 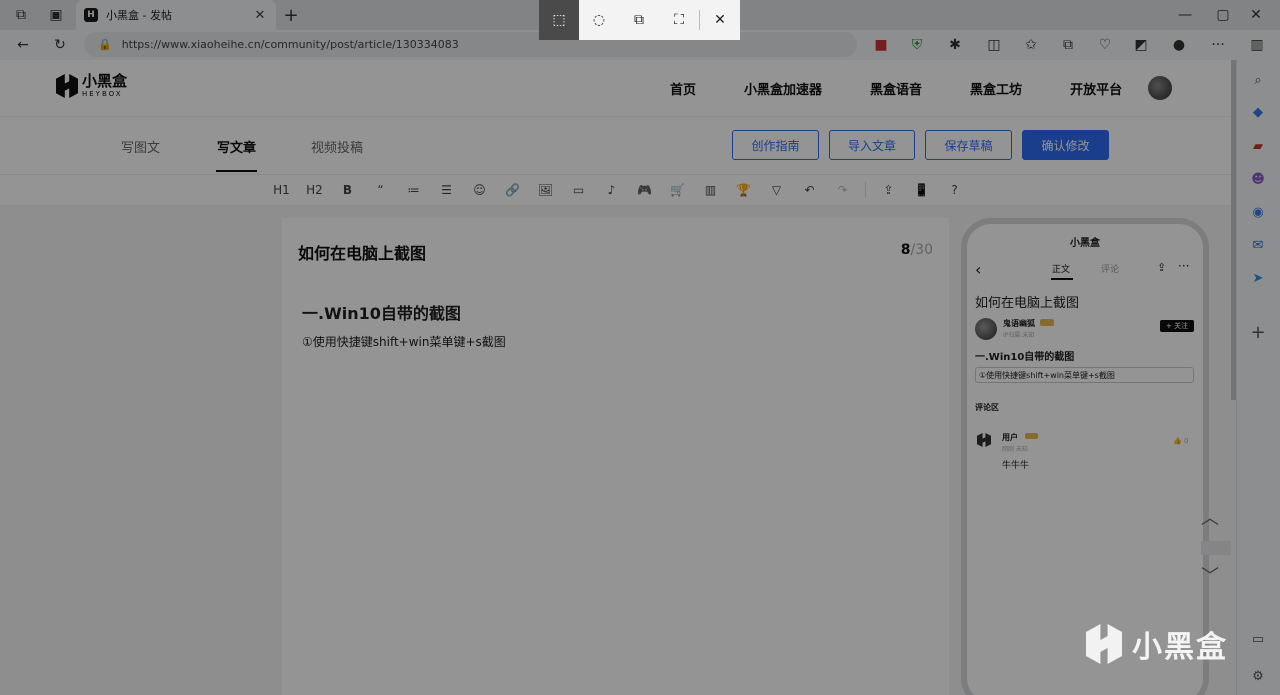 I want to click on undo-icon: ↶, so click(x=809, y=190).